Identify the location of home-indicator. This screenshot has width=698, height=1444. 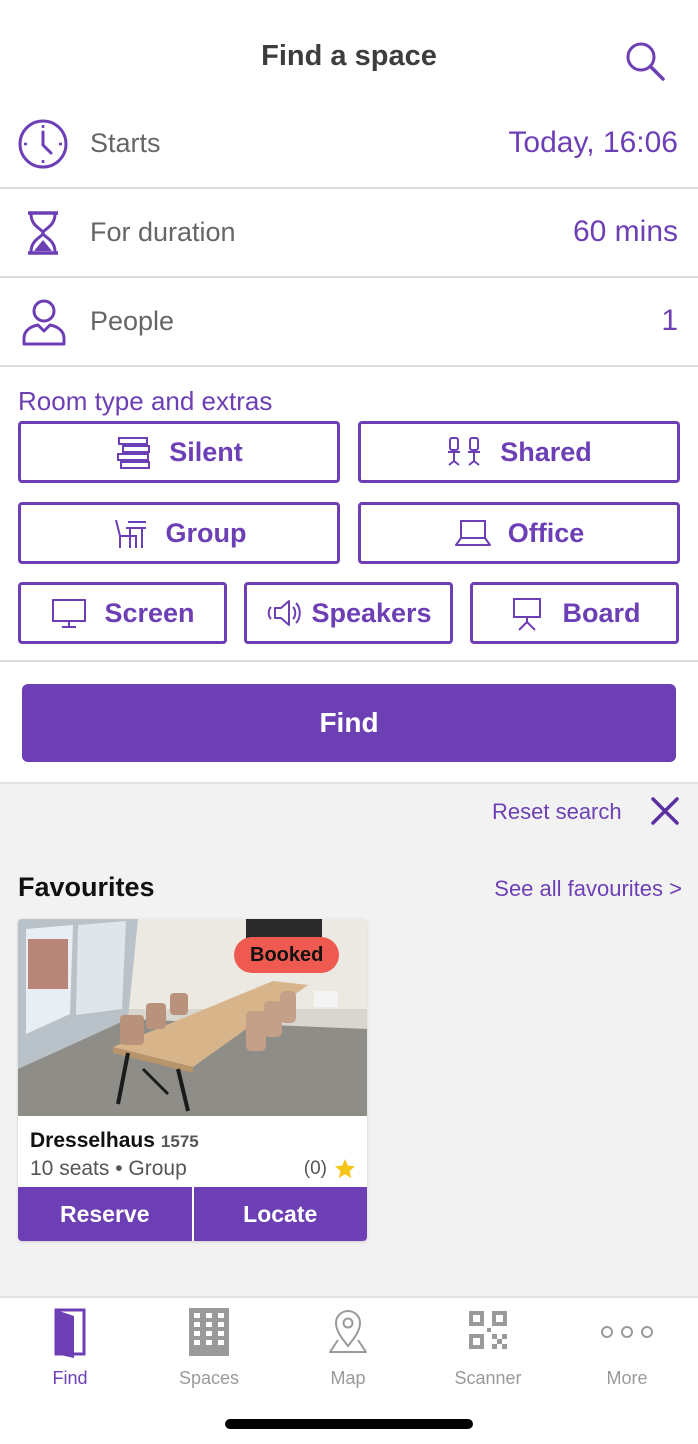
(349, 1424).